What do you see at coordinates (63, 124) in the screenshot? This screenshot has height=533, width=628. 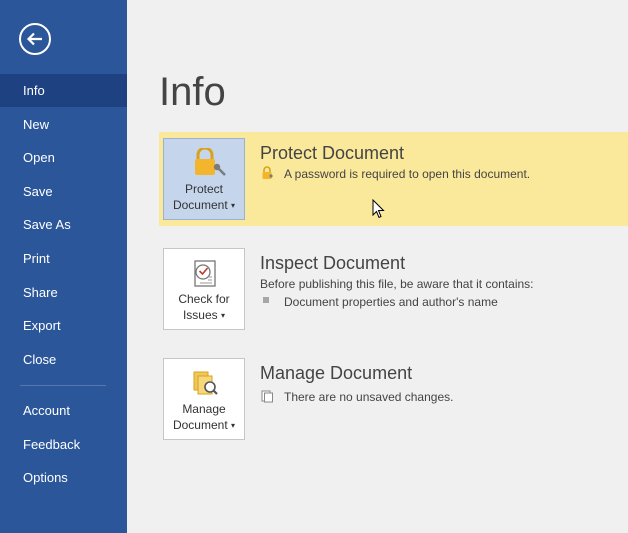 I see `nav-new: New` at bounding box center [63, 124].